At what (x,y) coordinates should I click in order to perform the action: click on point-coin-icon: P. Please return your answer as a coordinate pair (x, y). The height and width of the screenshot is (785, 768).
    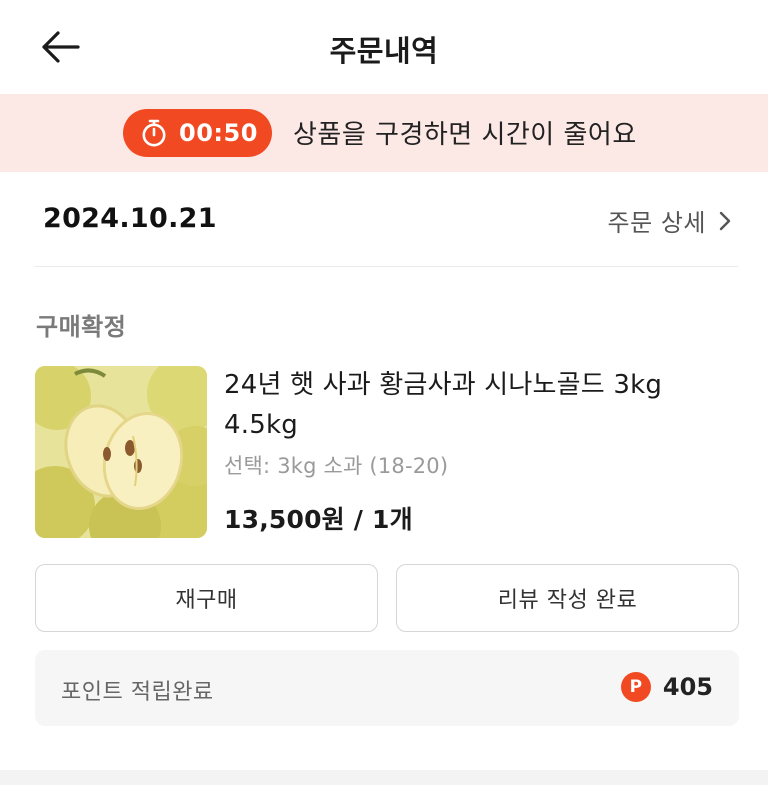
    Looking at the image, I should click on (635, 687).